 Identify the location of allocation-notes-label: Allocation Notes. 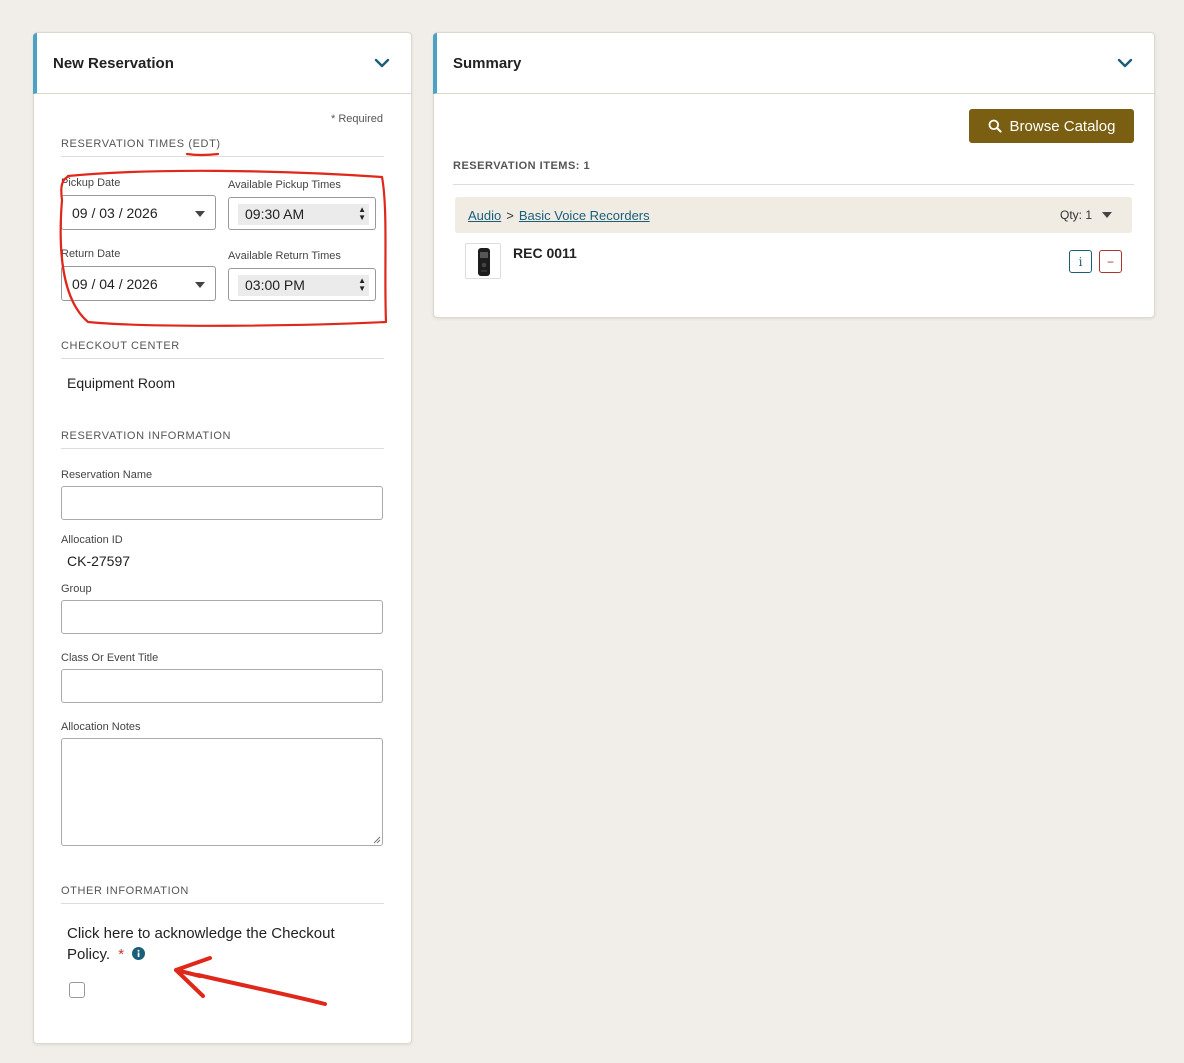
(101, 727).